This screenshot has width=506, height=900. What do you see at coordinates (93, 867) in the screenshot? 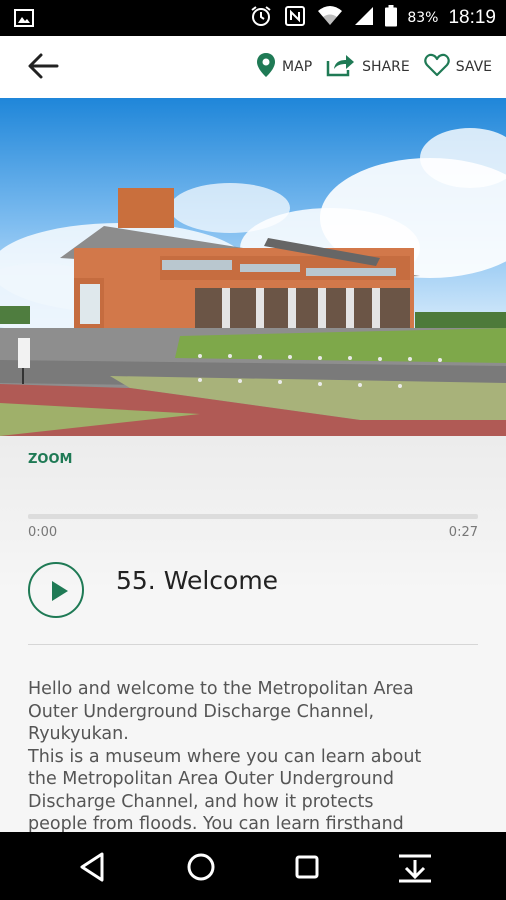
I see `nav-back-button` at bounding box center [93, 867].